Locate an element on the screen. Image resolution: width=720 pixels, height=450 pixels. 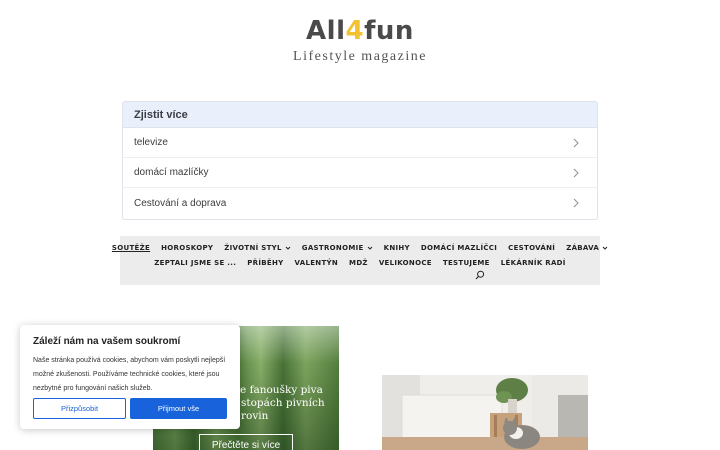
related-searches-header: Zjistit více is located at coordinates (360, 115).